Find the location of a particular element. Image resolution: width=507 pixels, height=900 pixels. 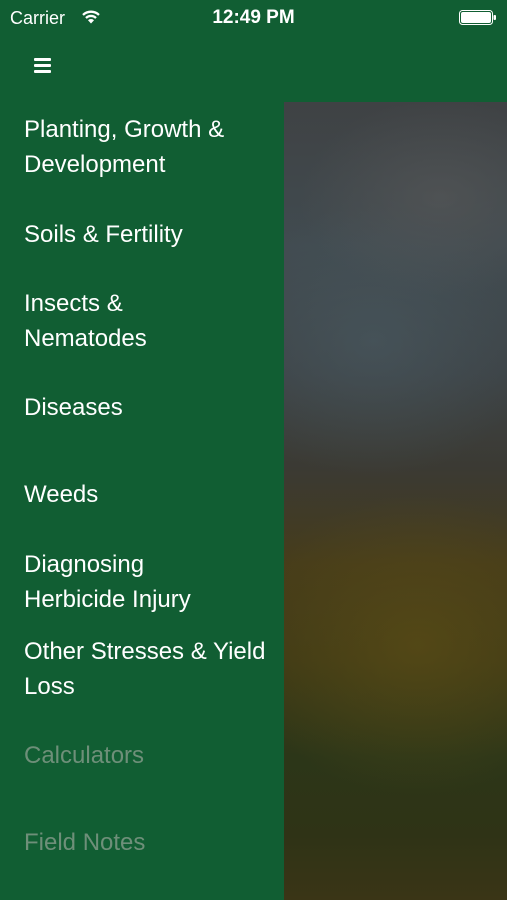

clock-time: 12:49 PM is located at coordinates (253, 17).